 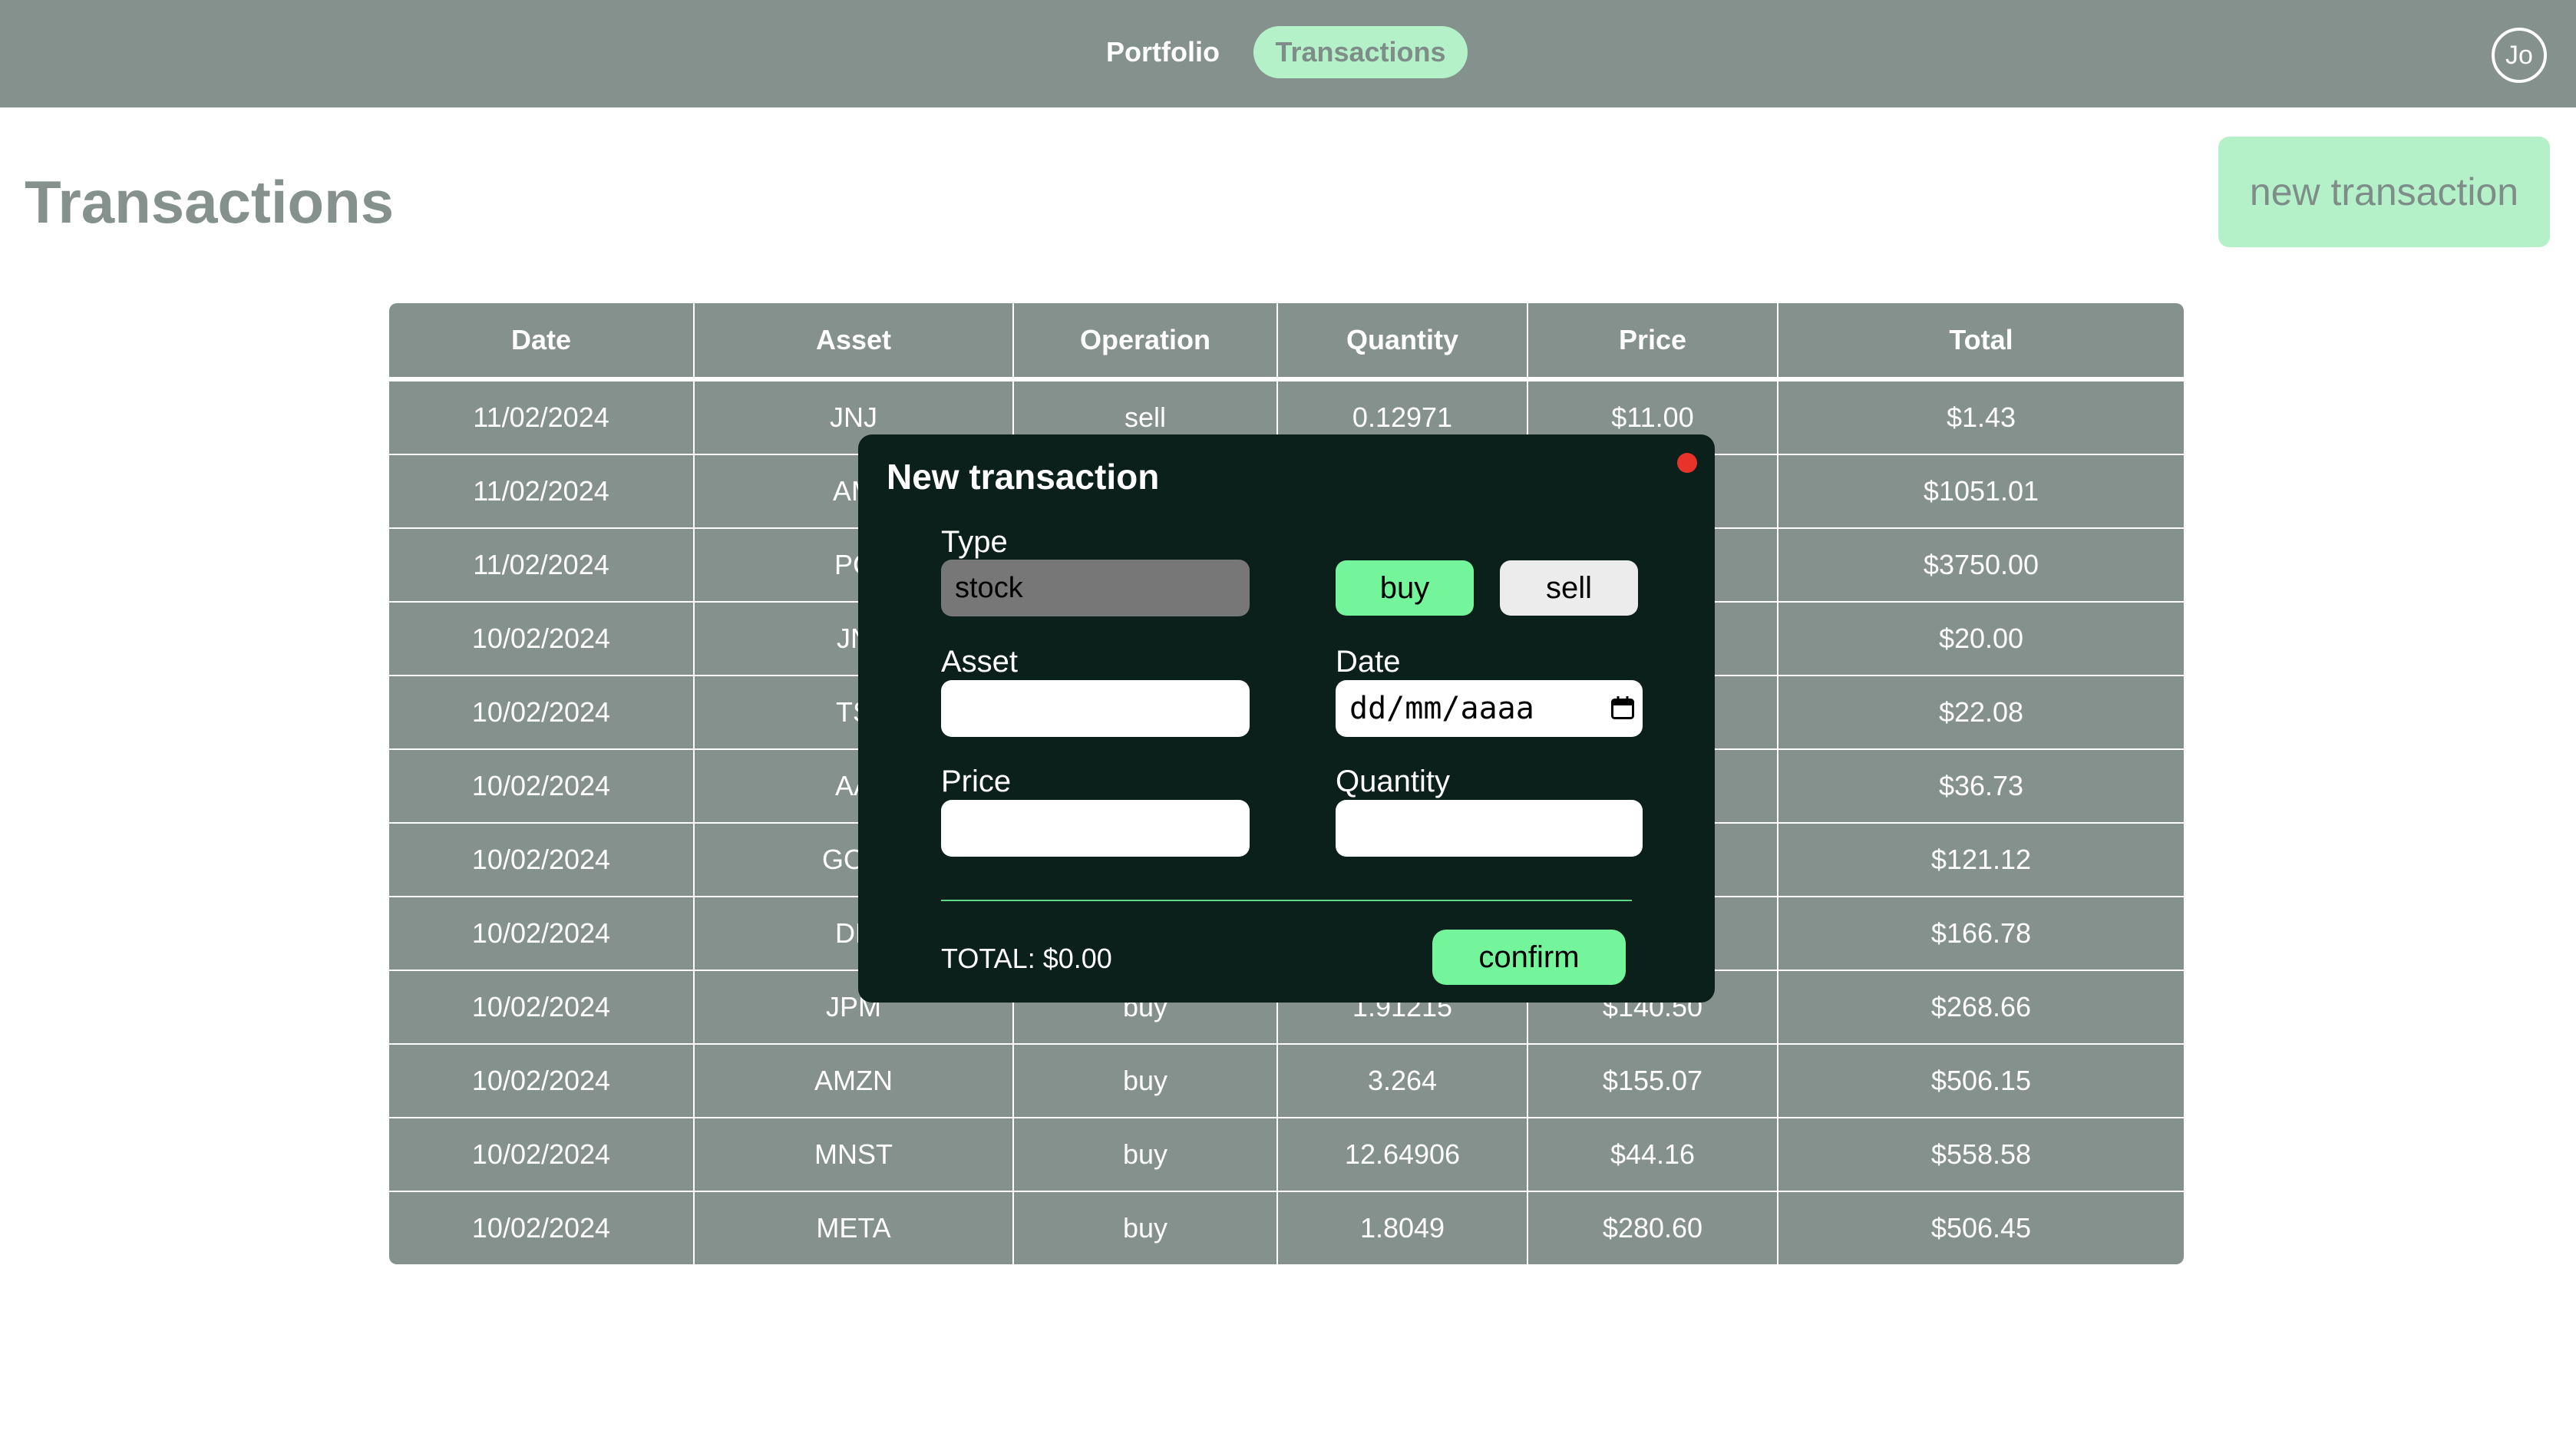 I want to click on cell-quantity: 3.264, so click(x=1403, y=1081).